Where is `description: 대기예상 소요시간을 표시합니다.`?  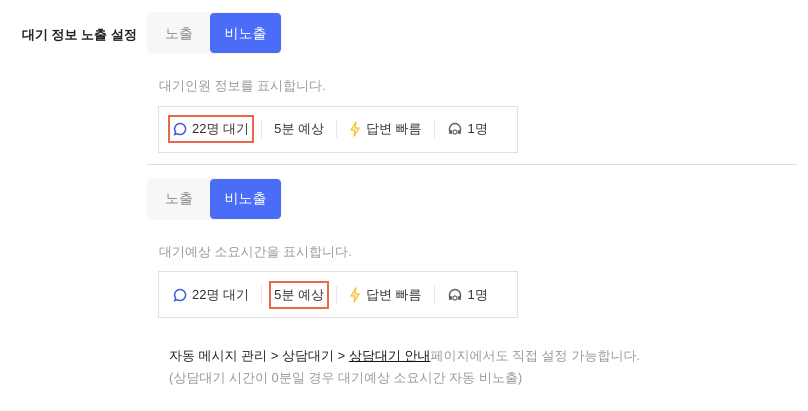 description: 대기예상 소요시간을 표시합니다. is located at coordinates (256, 251).